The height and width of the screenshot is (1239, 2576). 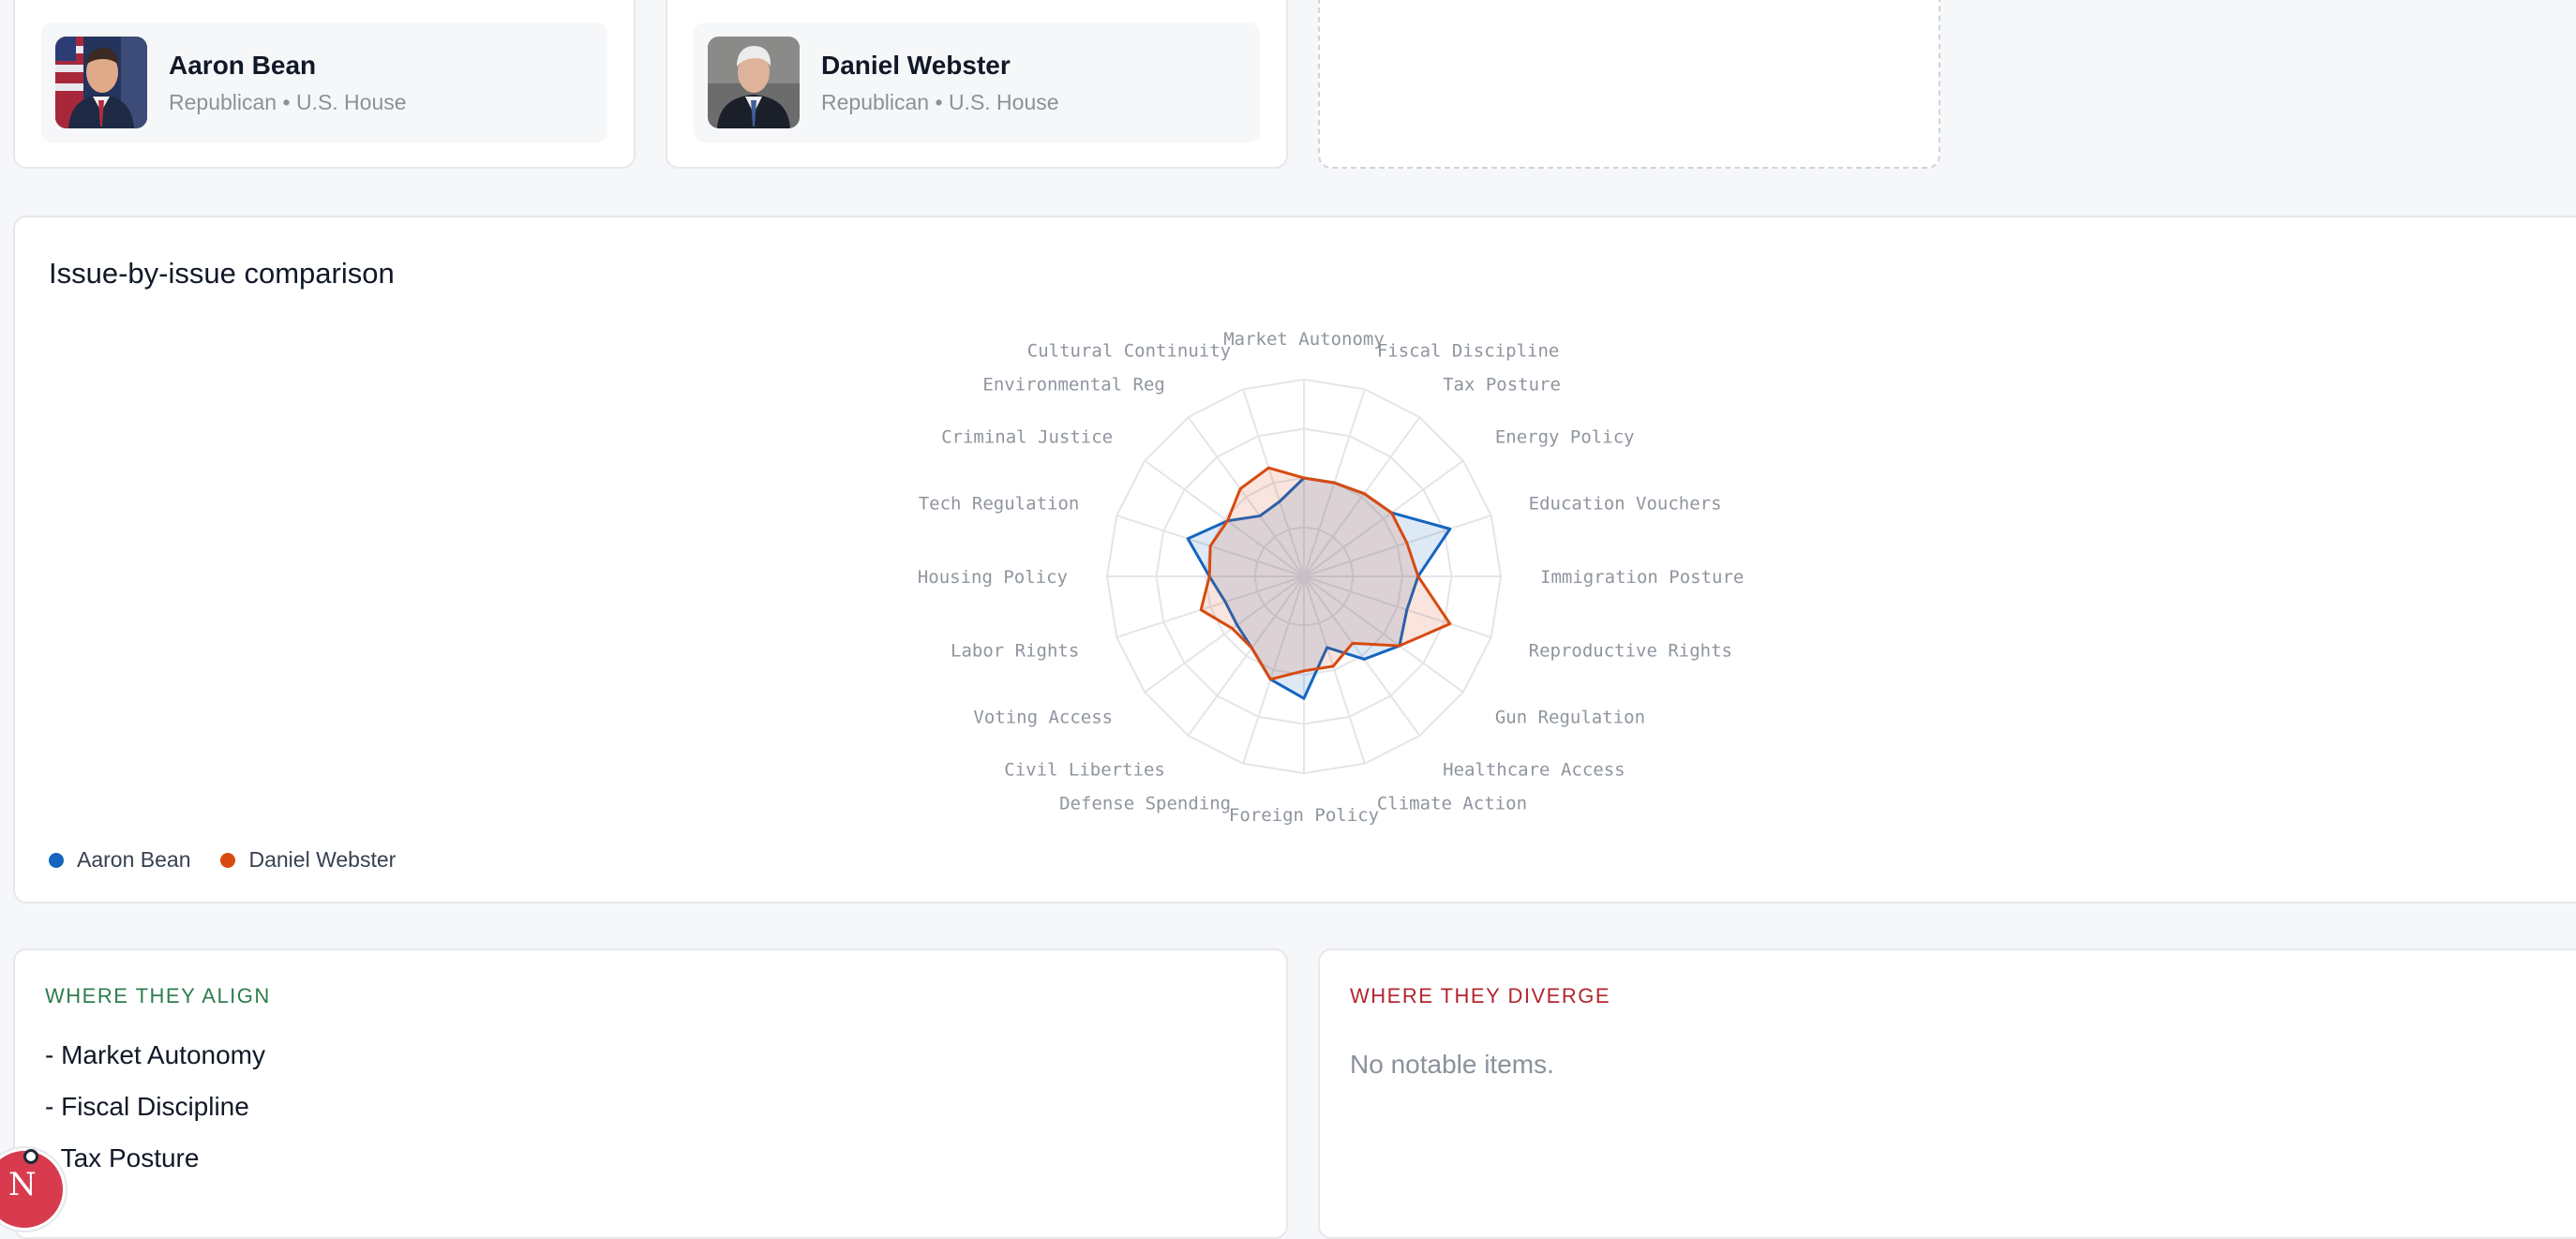 What do you see at coordinates (1027, 438) in the screenshot?
I see `radar-axis-label: Criminal Justice` at bounding box center [1027, 438].